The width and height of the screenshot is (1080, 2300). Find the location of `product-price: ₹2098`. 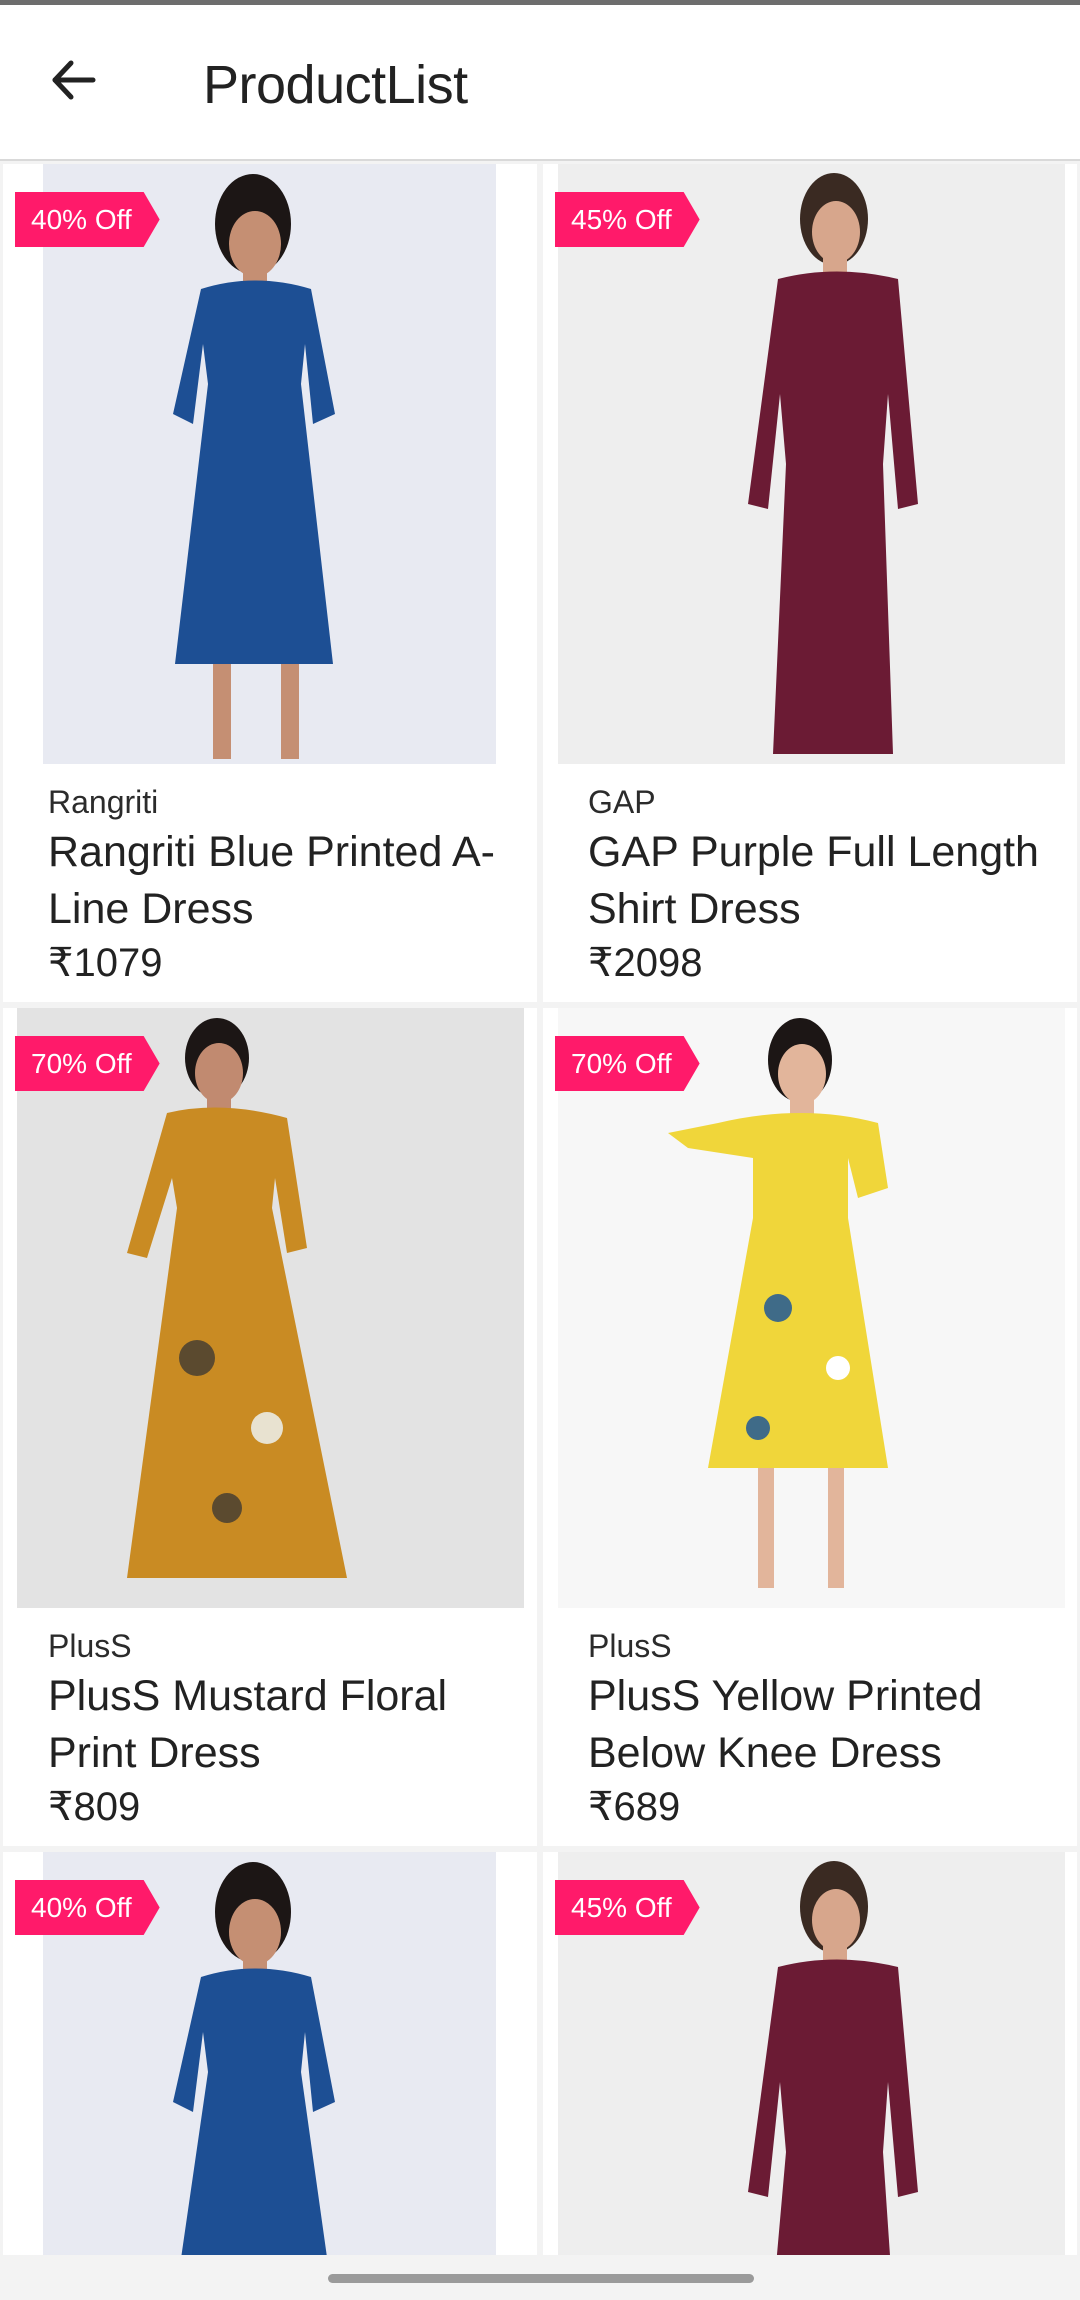

product-price: ₹2098 is located at coordinates (645, 963).